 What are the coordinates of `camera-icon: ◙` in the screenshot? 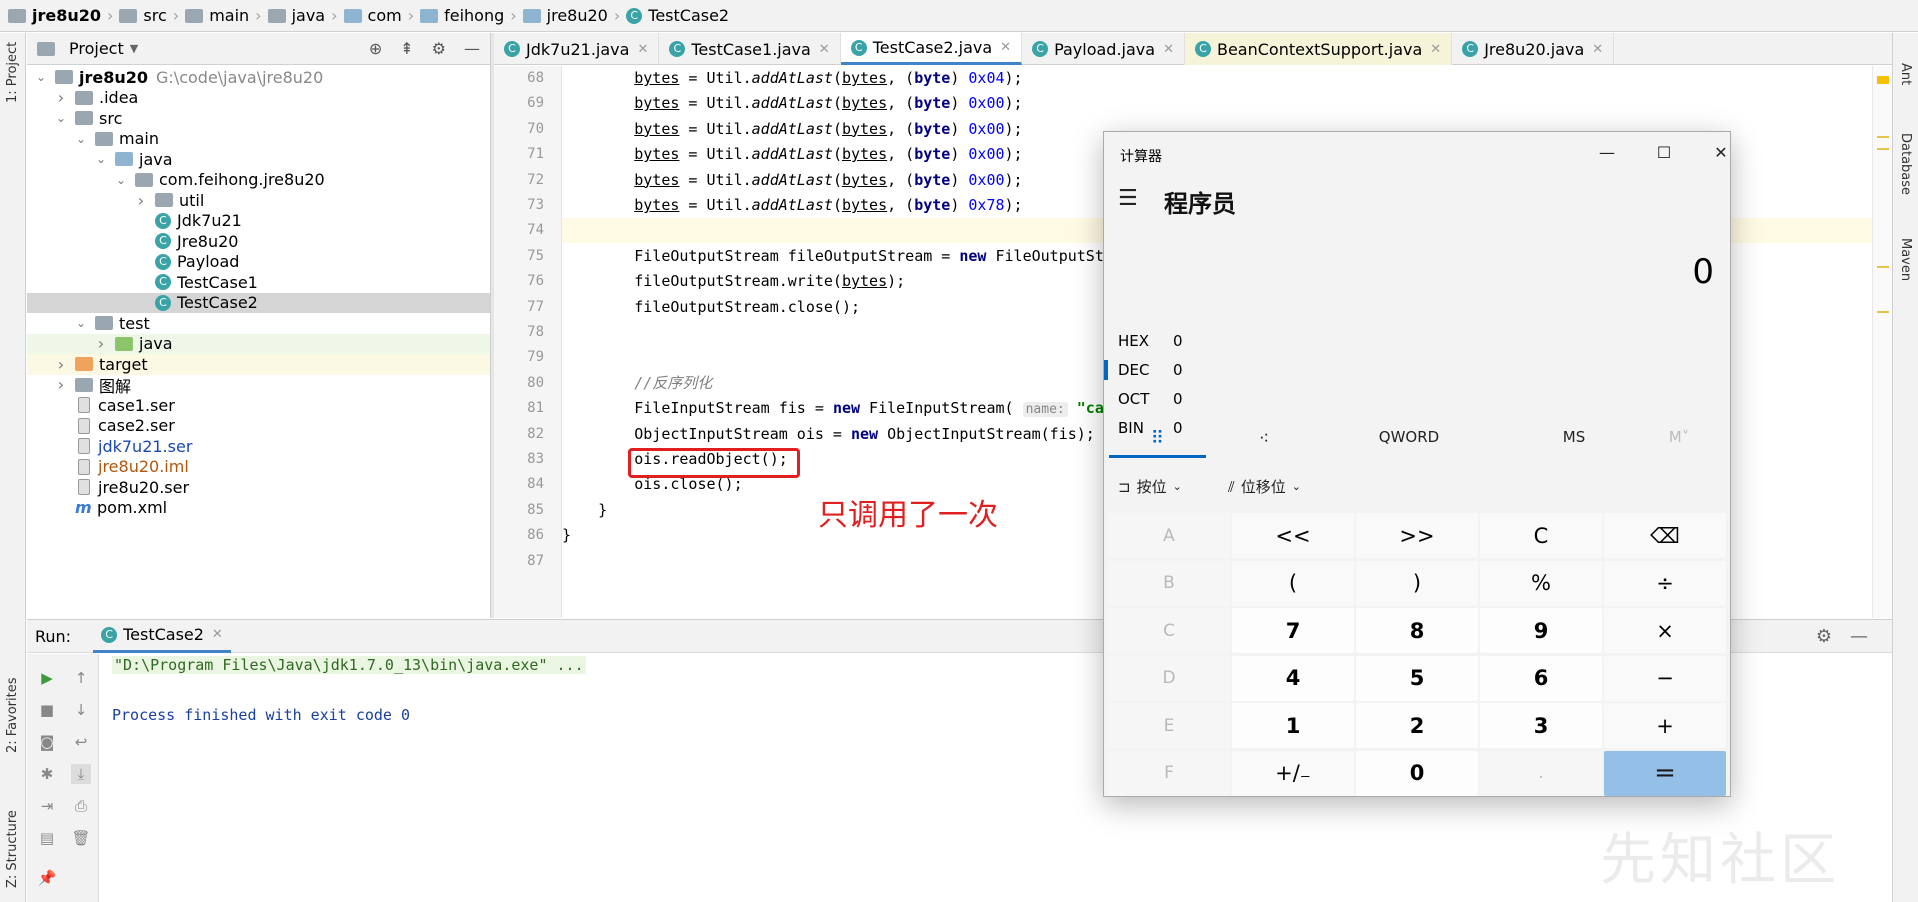 It's located at (47, 742).